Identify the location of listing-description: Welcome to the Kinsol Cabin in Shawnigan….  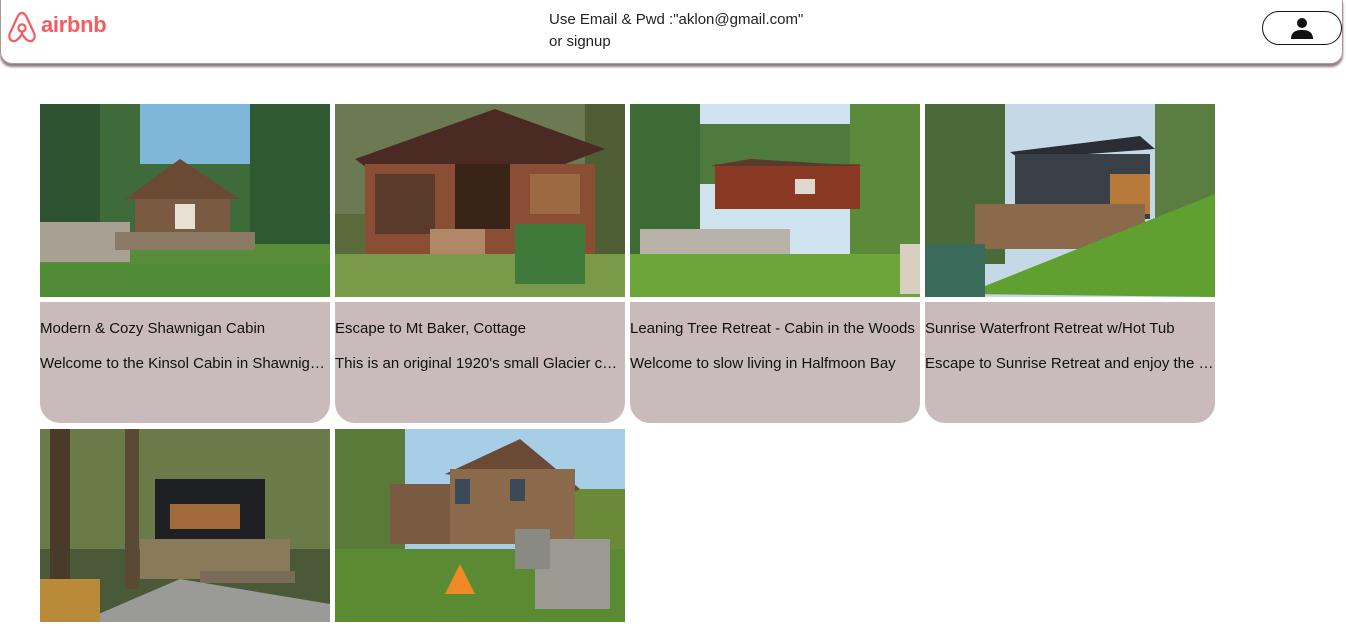
(185, 363).